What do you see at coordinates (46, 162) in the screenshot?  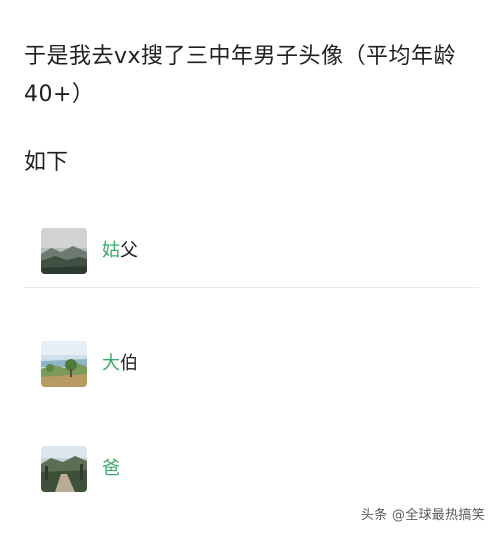 I see `post-subhead: 如下` at bounding box center [46, 162].